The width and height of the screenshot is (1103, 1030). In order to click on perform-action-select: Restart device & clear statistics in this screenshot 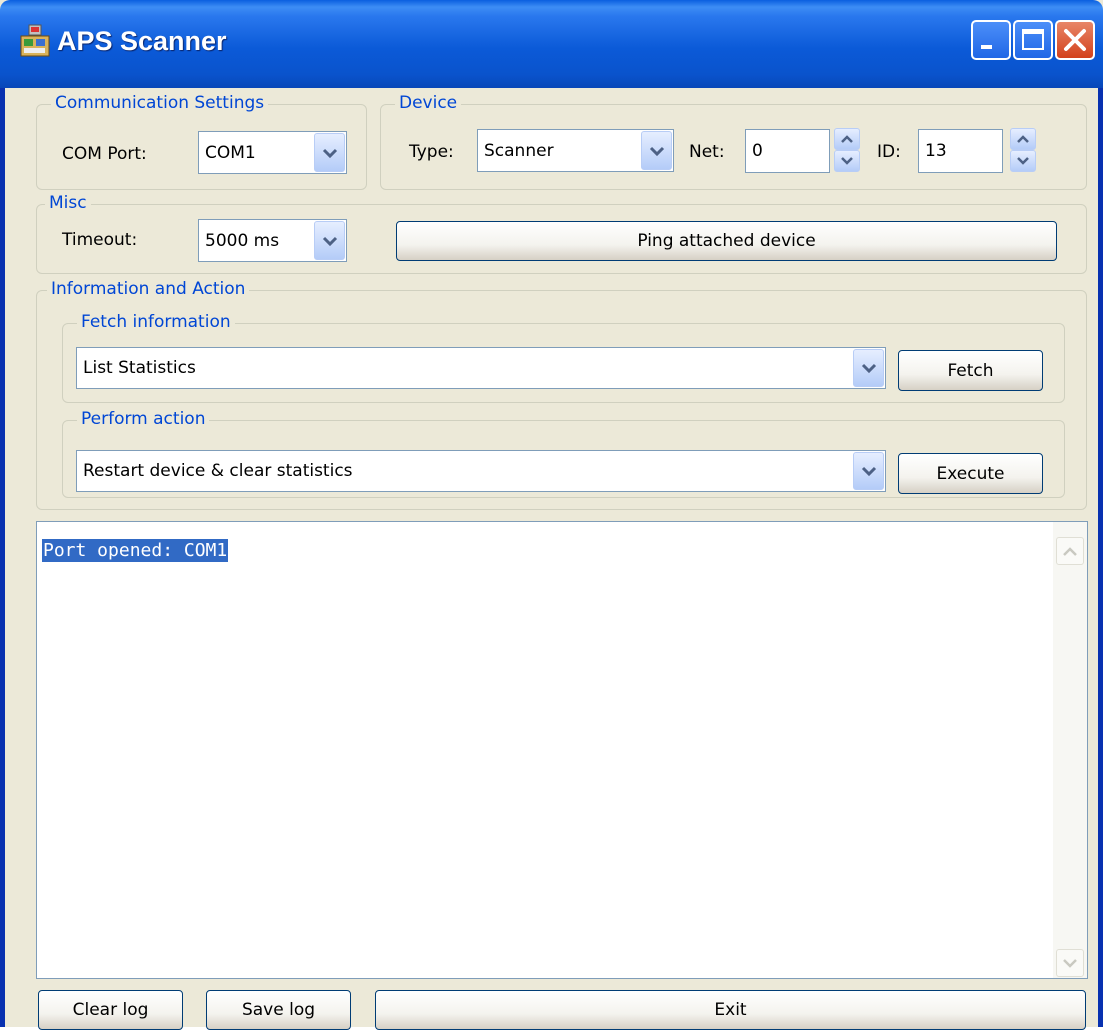, I will do `click(481, 471)`.